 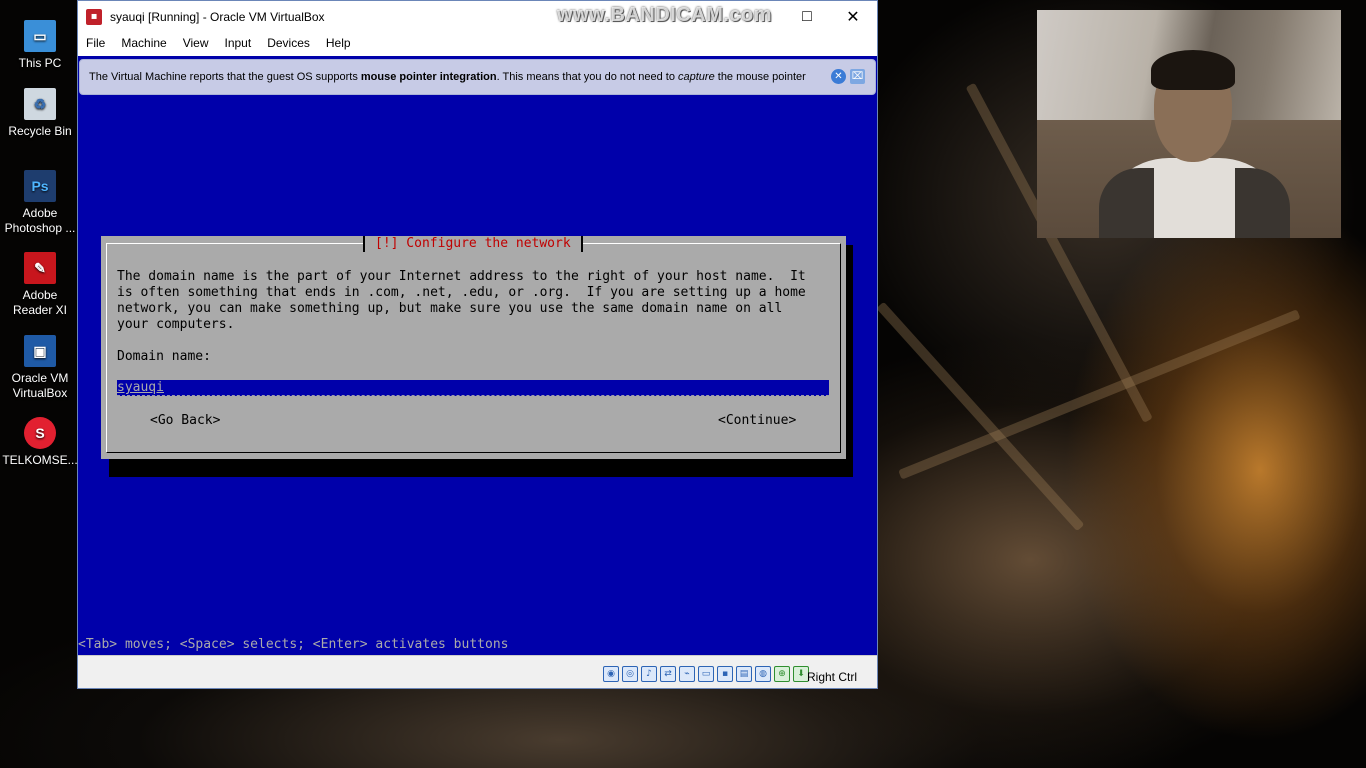 I want to click on desktop-icon-label: Recycle Bin, so click(x=40, y=131).